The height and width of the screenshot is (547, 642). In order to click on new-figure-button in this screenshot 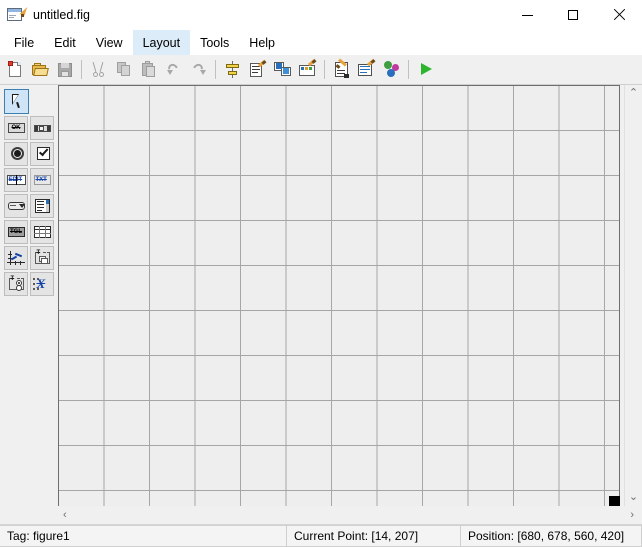, I will do `click(14, 69)`.